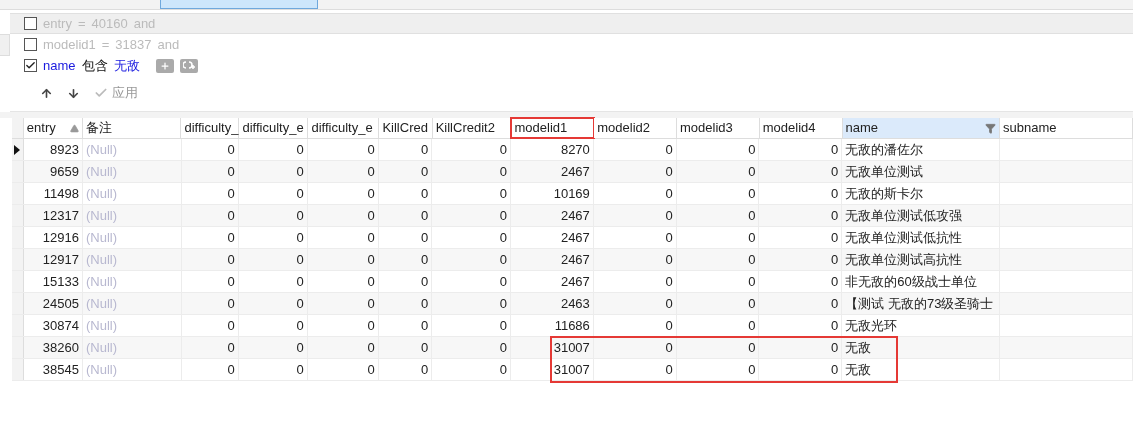 The height and width of the screenshot is (440, 1133). Describe the element at coordinates (94, 65) in the screenshot. I see `filter-operator: 包含` at that location.